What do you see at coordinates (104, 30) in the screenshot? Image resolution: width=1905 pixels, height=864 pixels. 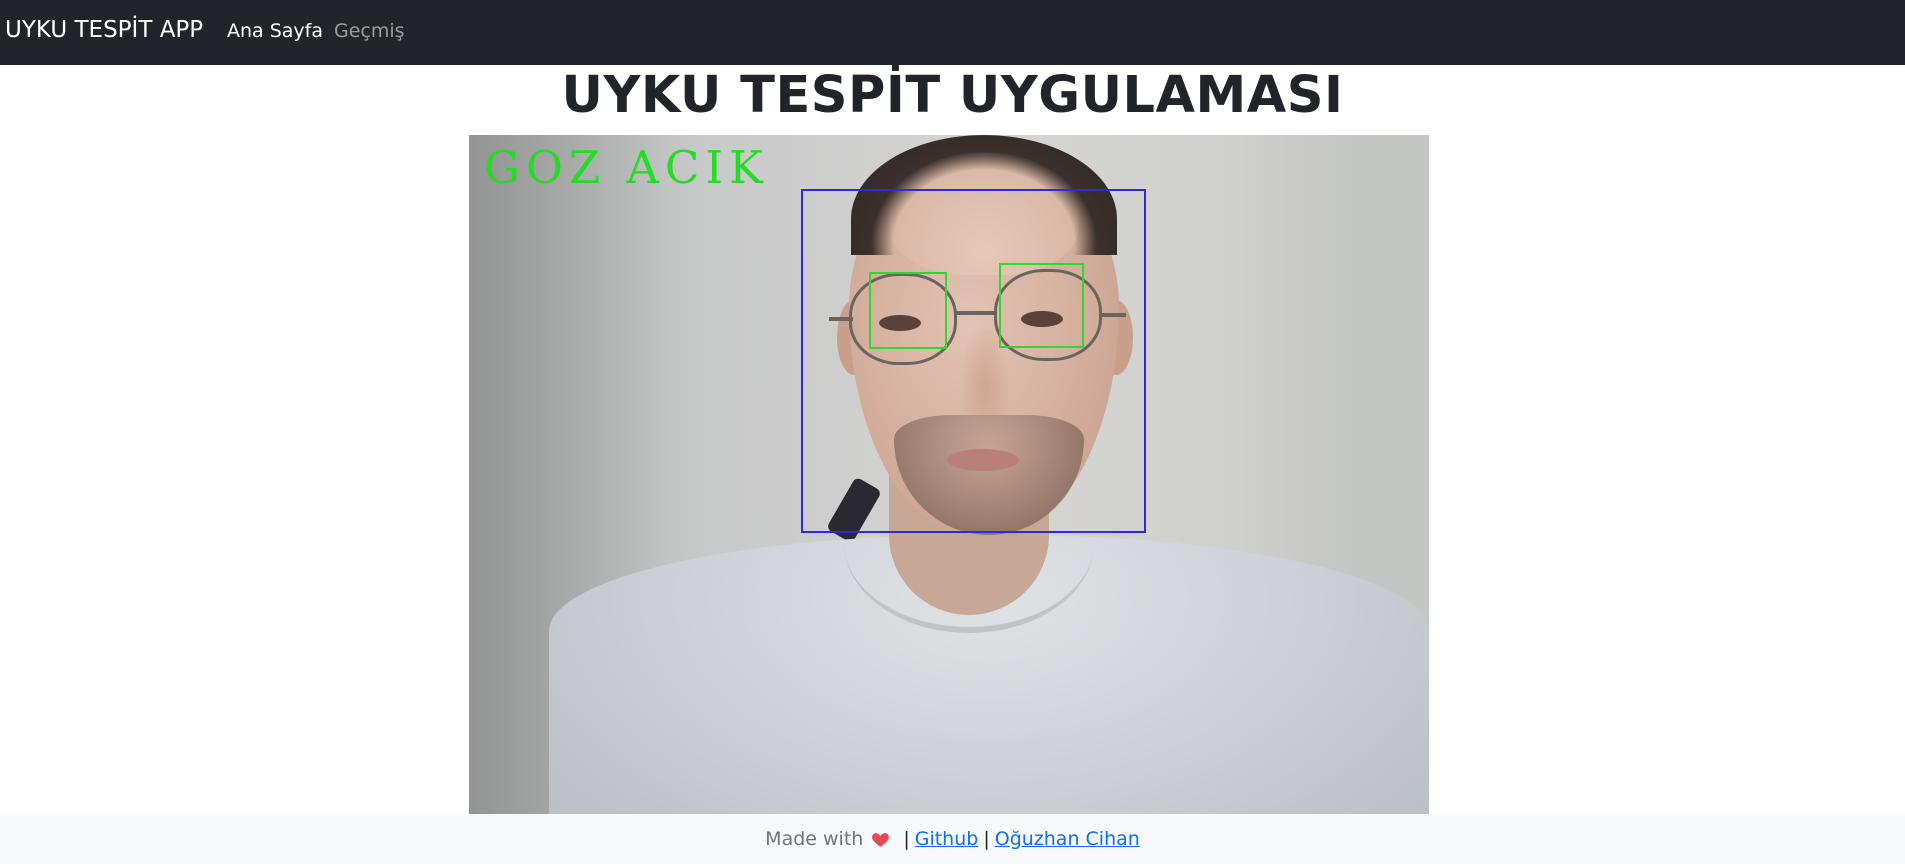 I see `brand-link: UYKU TESPİT APP` at bounding box center [104, 30].